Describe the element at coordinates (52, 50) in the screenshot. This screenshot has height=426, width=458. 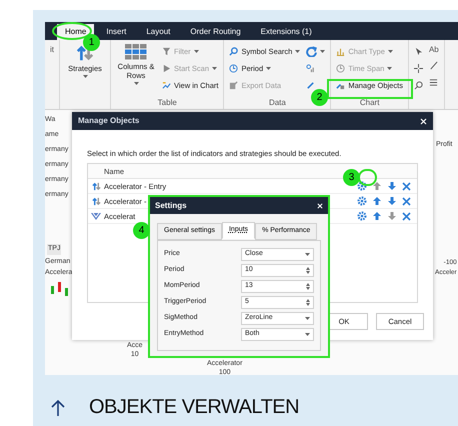
I see `ribbon-label: it` at that location.